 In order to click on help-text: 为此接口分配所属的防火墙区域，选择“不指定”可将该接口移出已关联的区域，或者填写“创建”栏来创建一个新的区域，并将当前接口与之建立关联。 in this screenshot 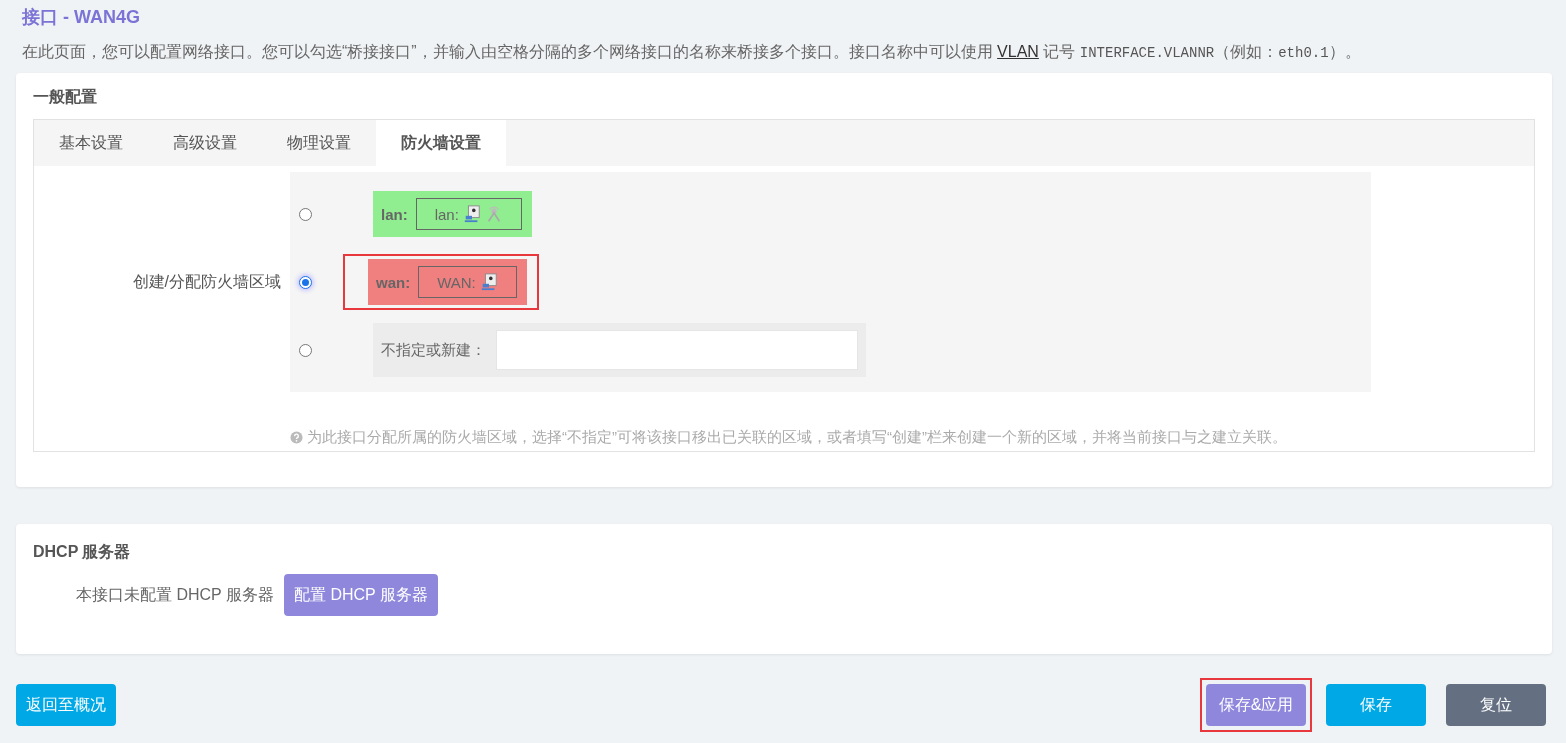, I will do `click(797, 437)`.